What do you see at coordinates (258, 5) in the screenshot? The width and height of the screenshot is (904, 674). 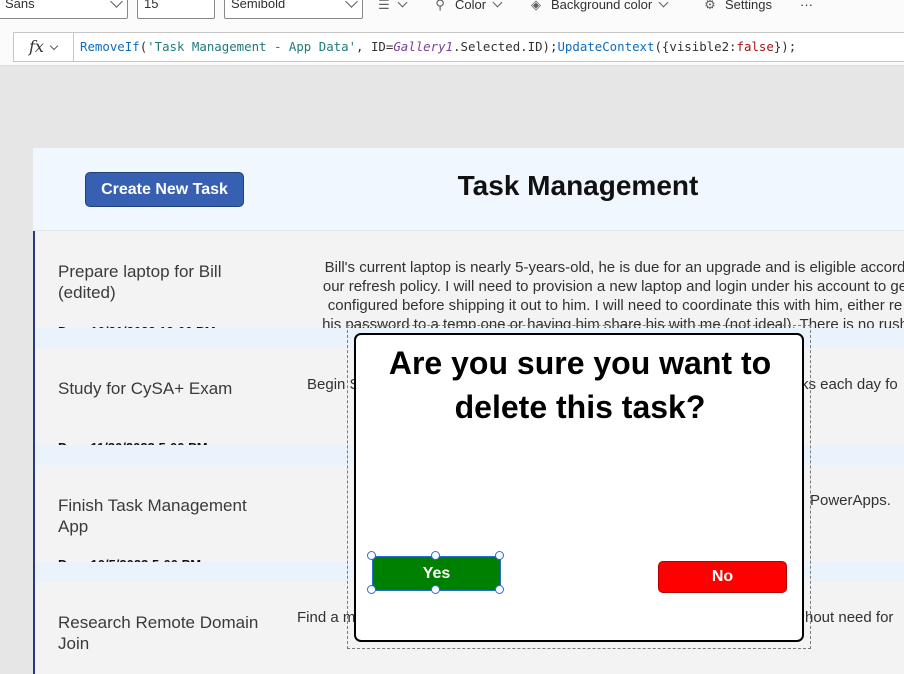 I see `font-weight-value: Semibold` at bounding box center [258, 5].